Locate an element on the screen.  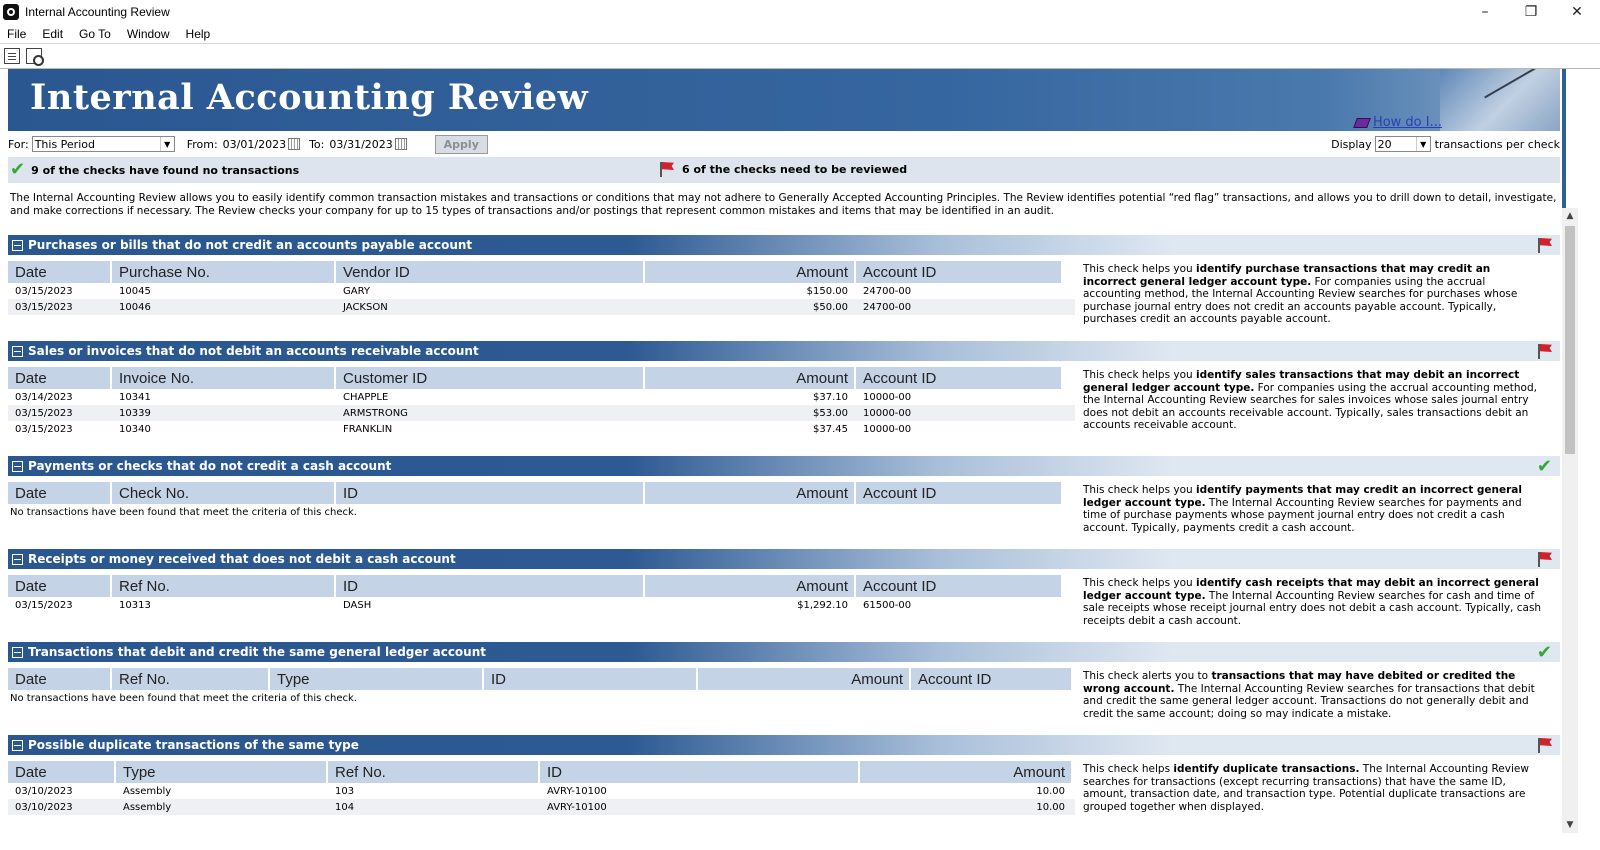
table-row: 03/15/2023 10046 JACKSON $50.00 24700-00 is located at coordinates (541, 307).